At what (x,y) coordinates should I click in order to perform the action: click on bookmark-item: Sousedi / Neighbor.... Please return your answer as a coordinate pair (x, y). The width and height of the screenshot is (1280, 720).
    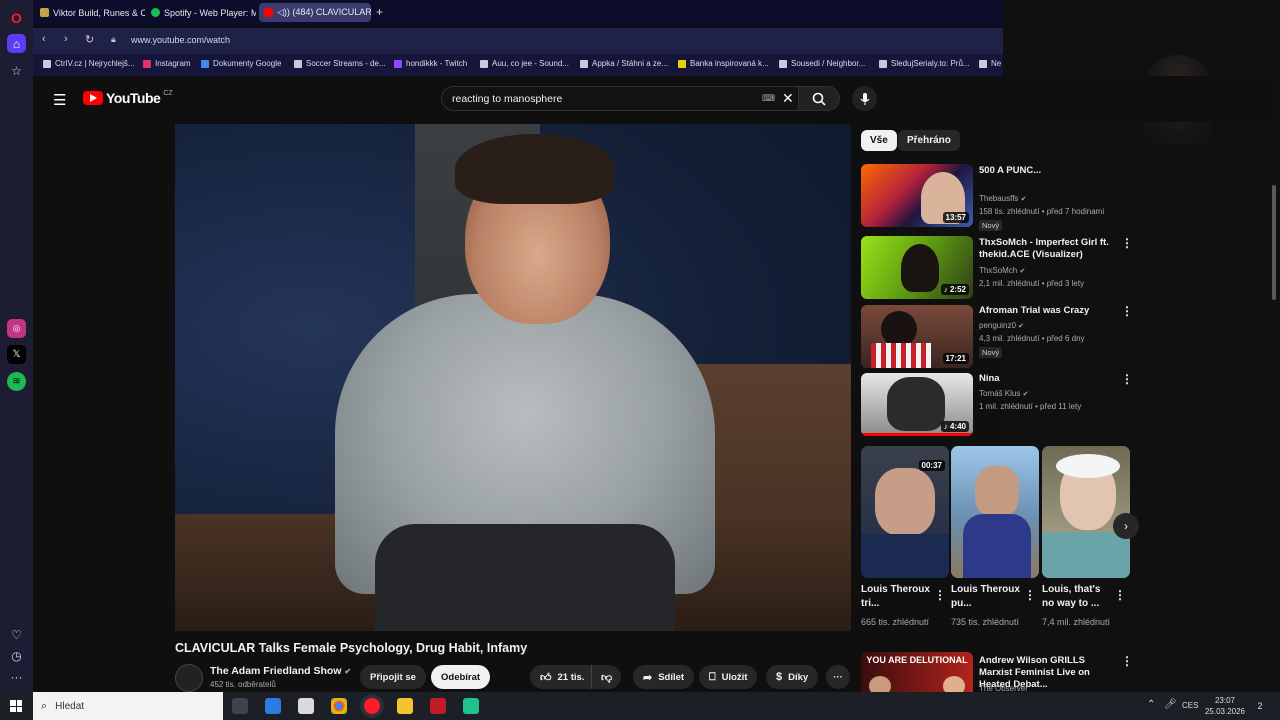
    Looking at the image, I should click on (822, 63).